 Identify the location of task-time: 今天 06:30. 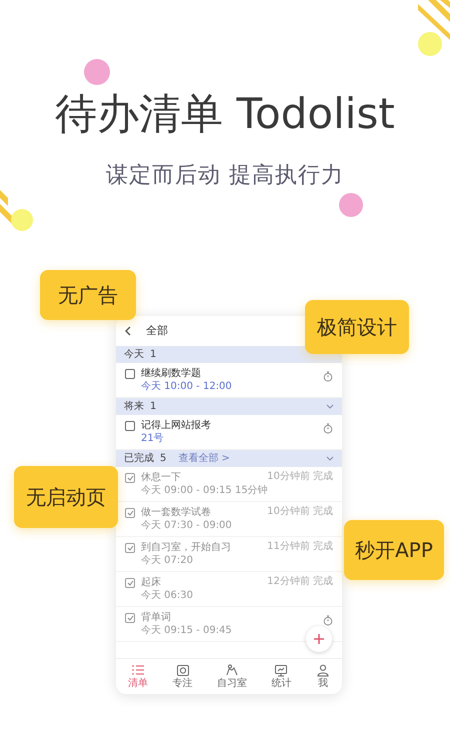
(167, 595).